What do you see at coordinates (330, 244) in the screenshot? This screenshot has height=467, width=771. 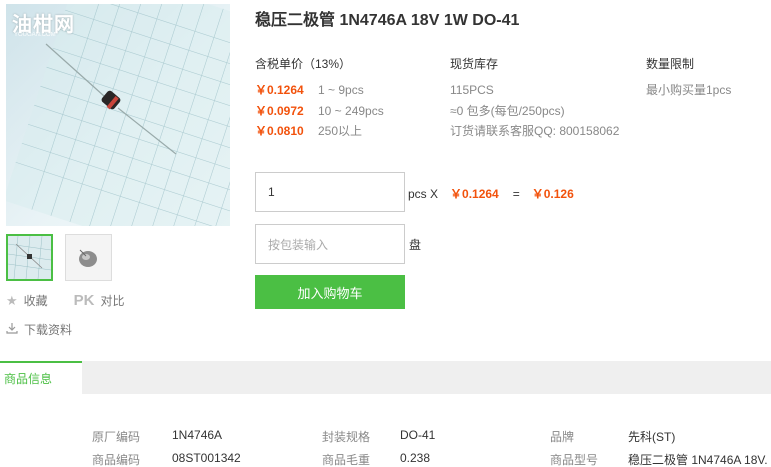 I see `package-quantity-input: 按包装输入` at bounding box center [330, 244].